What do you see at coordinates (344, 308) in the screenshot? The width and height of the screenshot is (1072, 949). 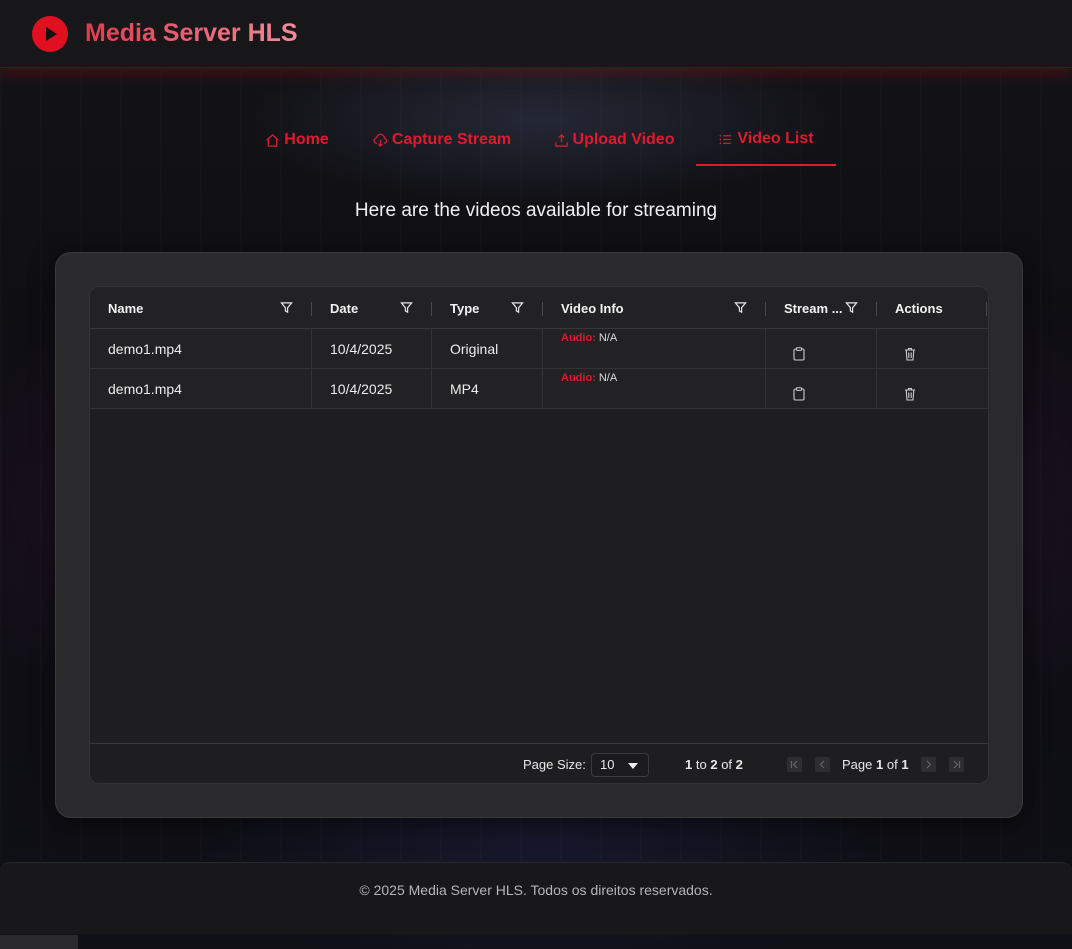 I see `column-header-date: Date` at bounding box center [344, 308].